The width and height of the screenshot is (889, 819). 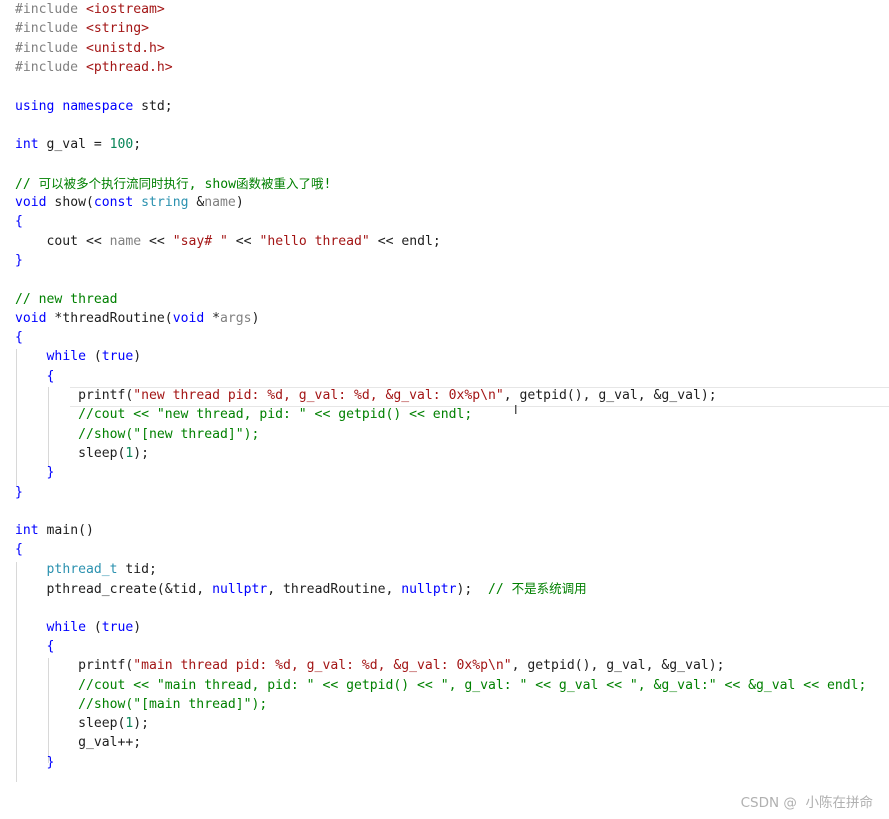 I want to click on code-line: using namespace std;, so click(x=94, y=106).